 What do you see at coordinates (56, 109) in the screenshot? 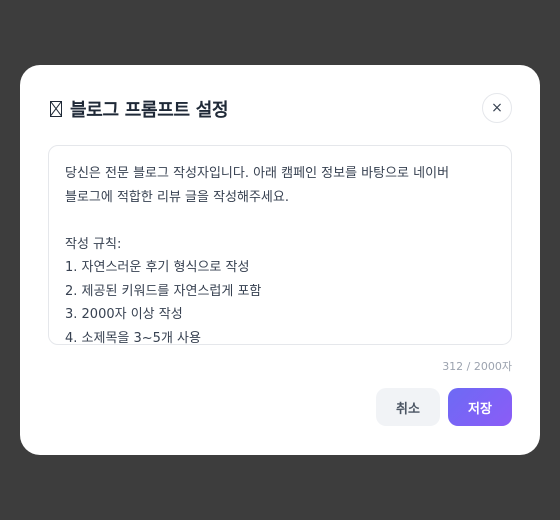
I see `missing-glyph-icon` at bounding box center [56, 109].